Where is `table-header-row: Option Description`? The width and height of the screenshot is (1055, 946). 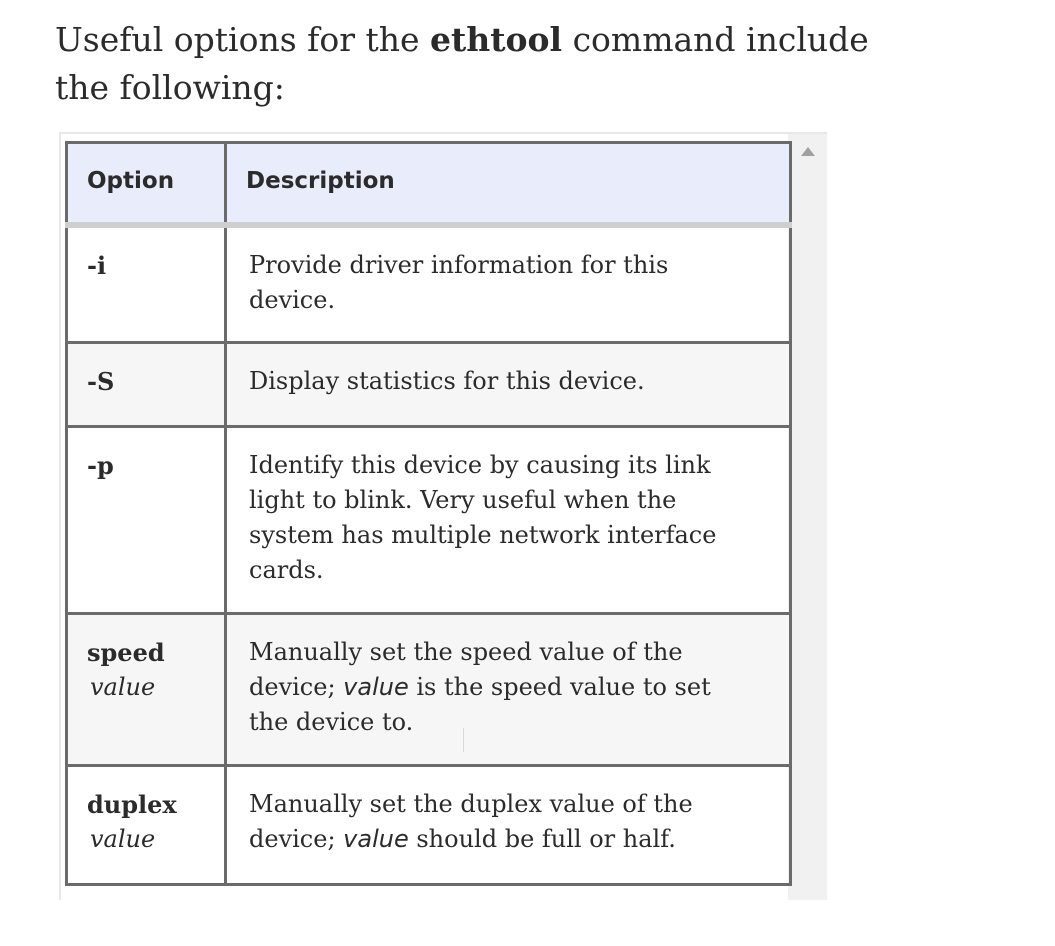
table-header-row: Option Description is located at coordinates (428, 184).